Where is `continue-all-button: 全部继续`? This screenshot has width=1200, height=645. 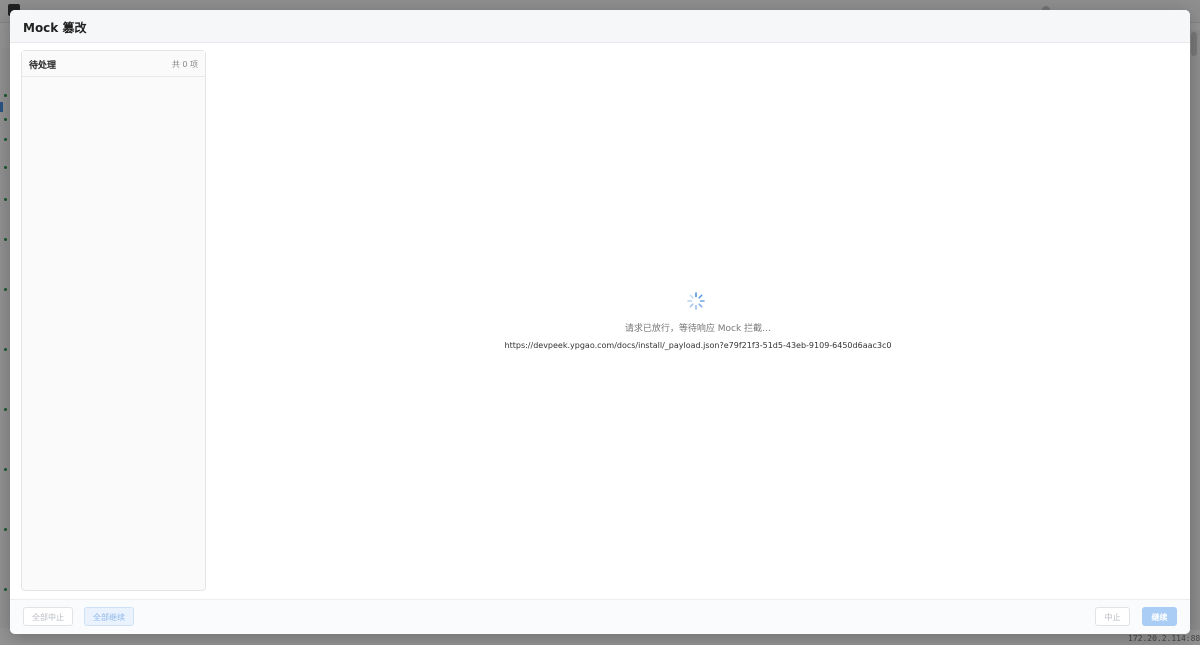
continue-all-button: 全部继续 is located at coordinates (109, 616).